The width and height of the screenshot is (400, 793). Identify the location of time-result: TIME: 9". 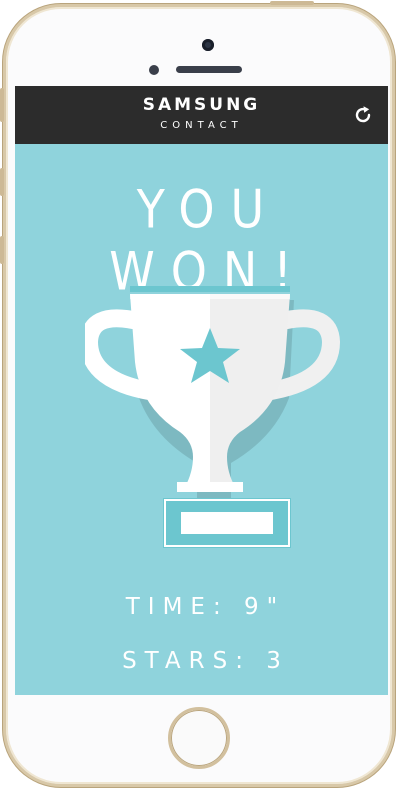
(205, 607).